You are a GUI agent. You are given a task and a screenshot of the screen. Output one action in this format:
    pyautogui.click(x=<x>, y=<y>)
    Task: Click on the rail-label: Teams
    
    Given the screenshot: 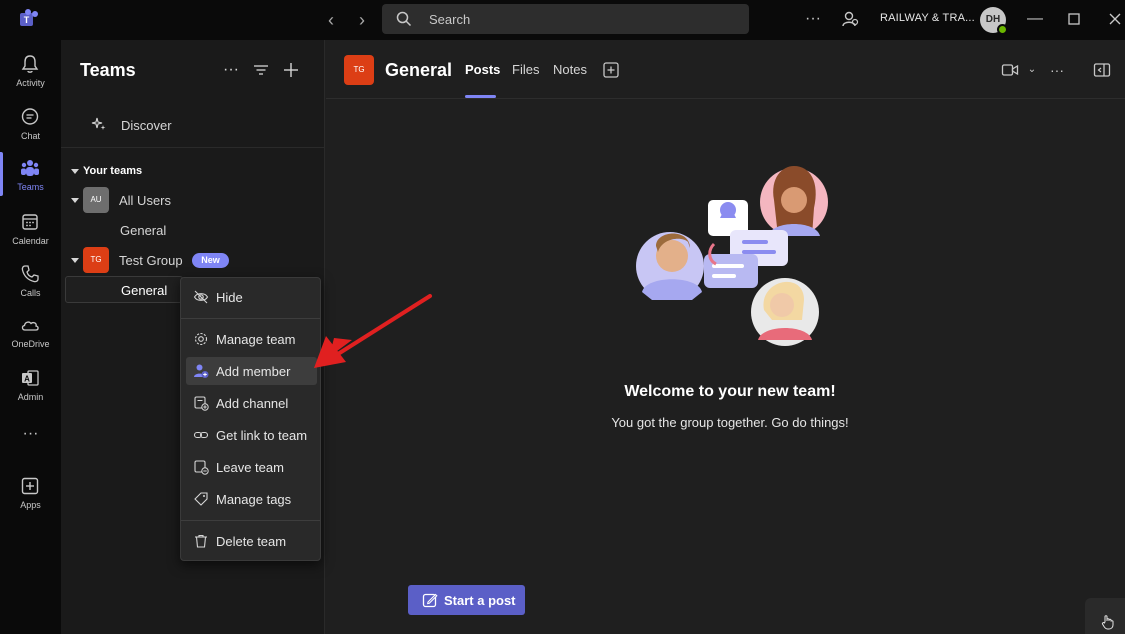 What is the action you would take?
    pyautogui.click(x=30, y=187)
    